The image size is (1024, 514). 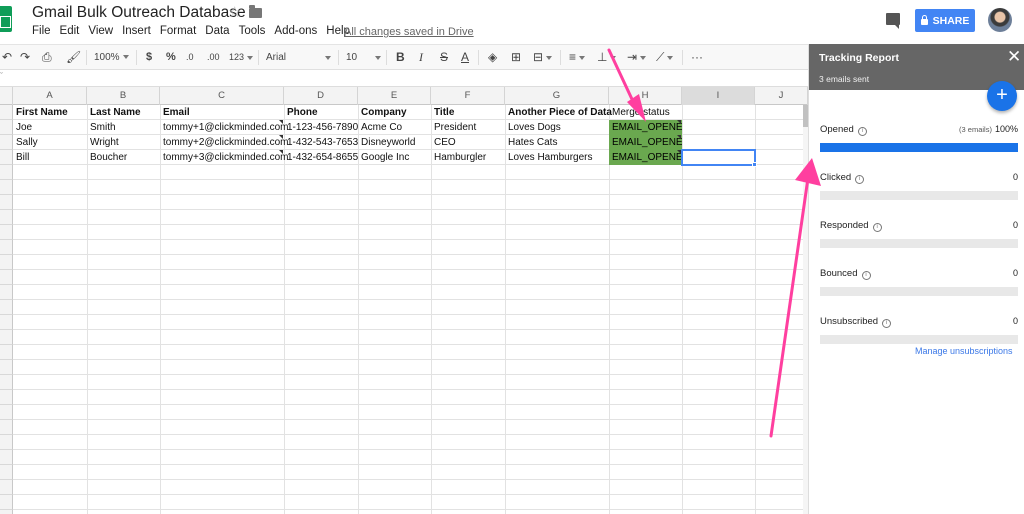 What do you see at coordinates (224, 142) in the screenshot?
I see `table-cell: tommy+2@clickminded.com` at bounding box center [224, 142].